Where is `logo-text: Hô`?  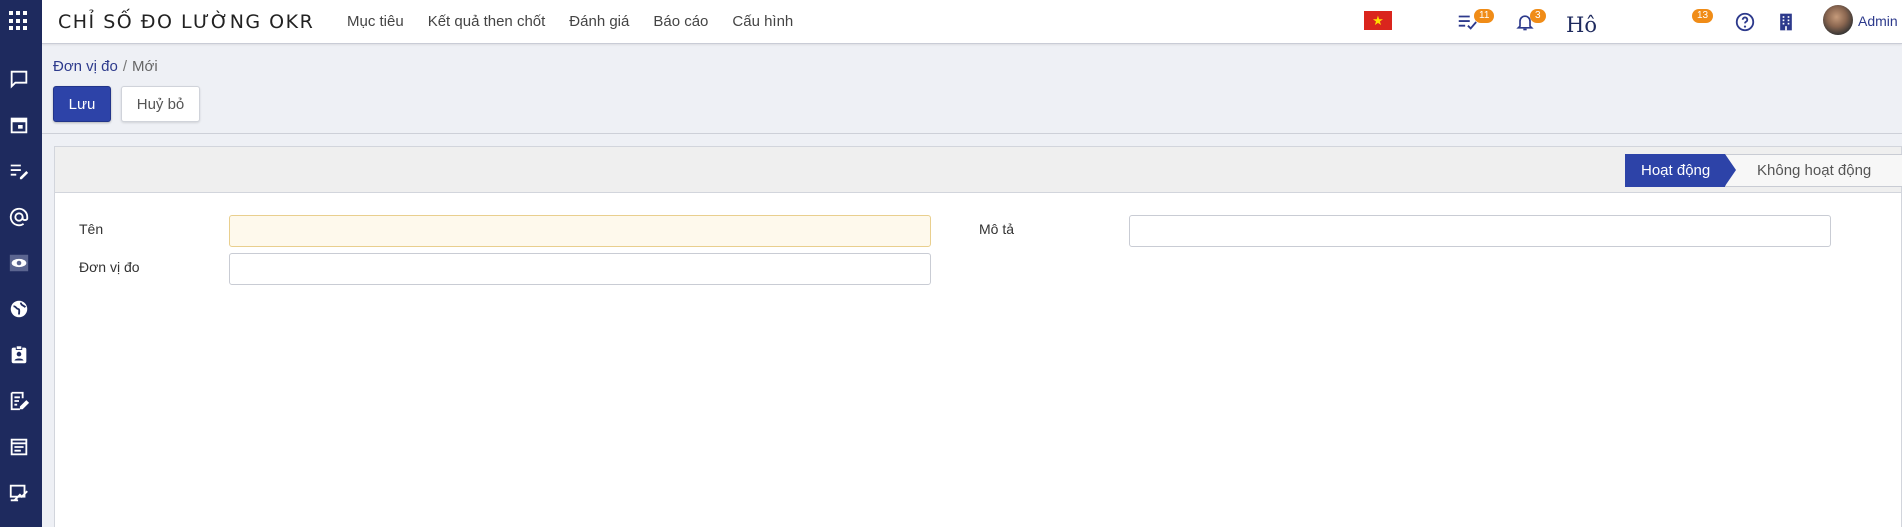 logo-text: Hô is located at coordinates (1581, 25).